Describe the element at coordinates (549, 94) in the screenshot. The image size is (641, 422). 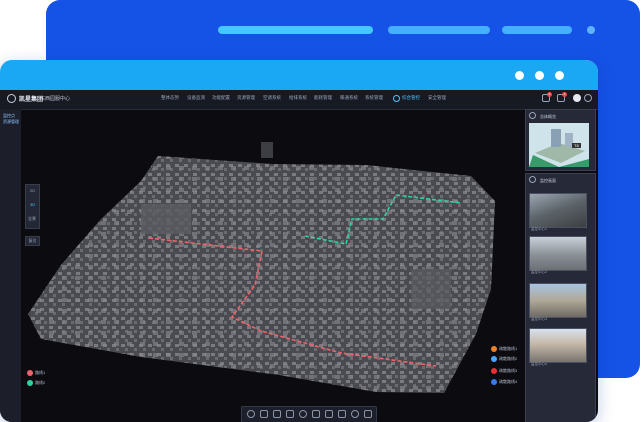
I see `bell-badge: 3` at that location.